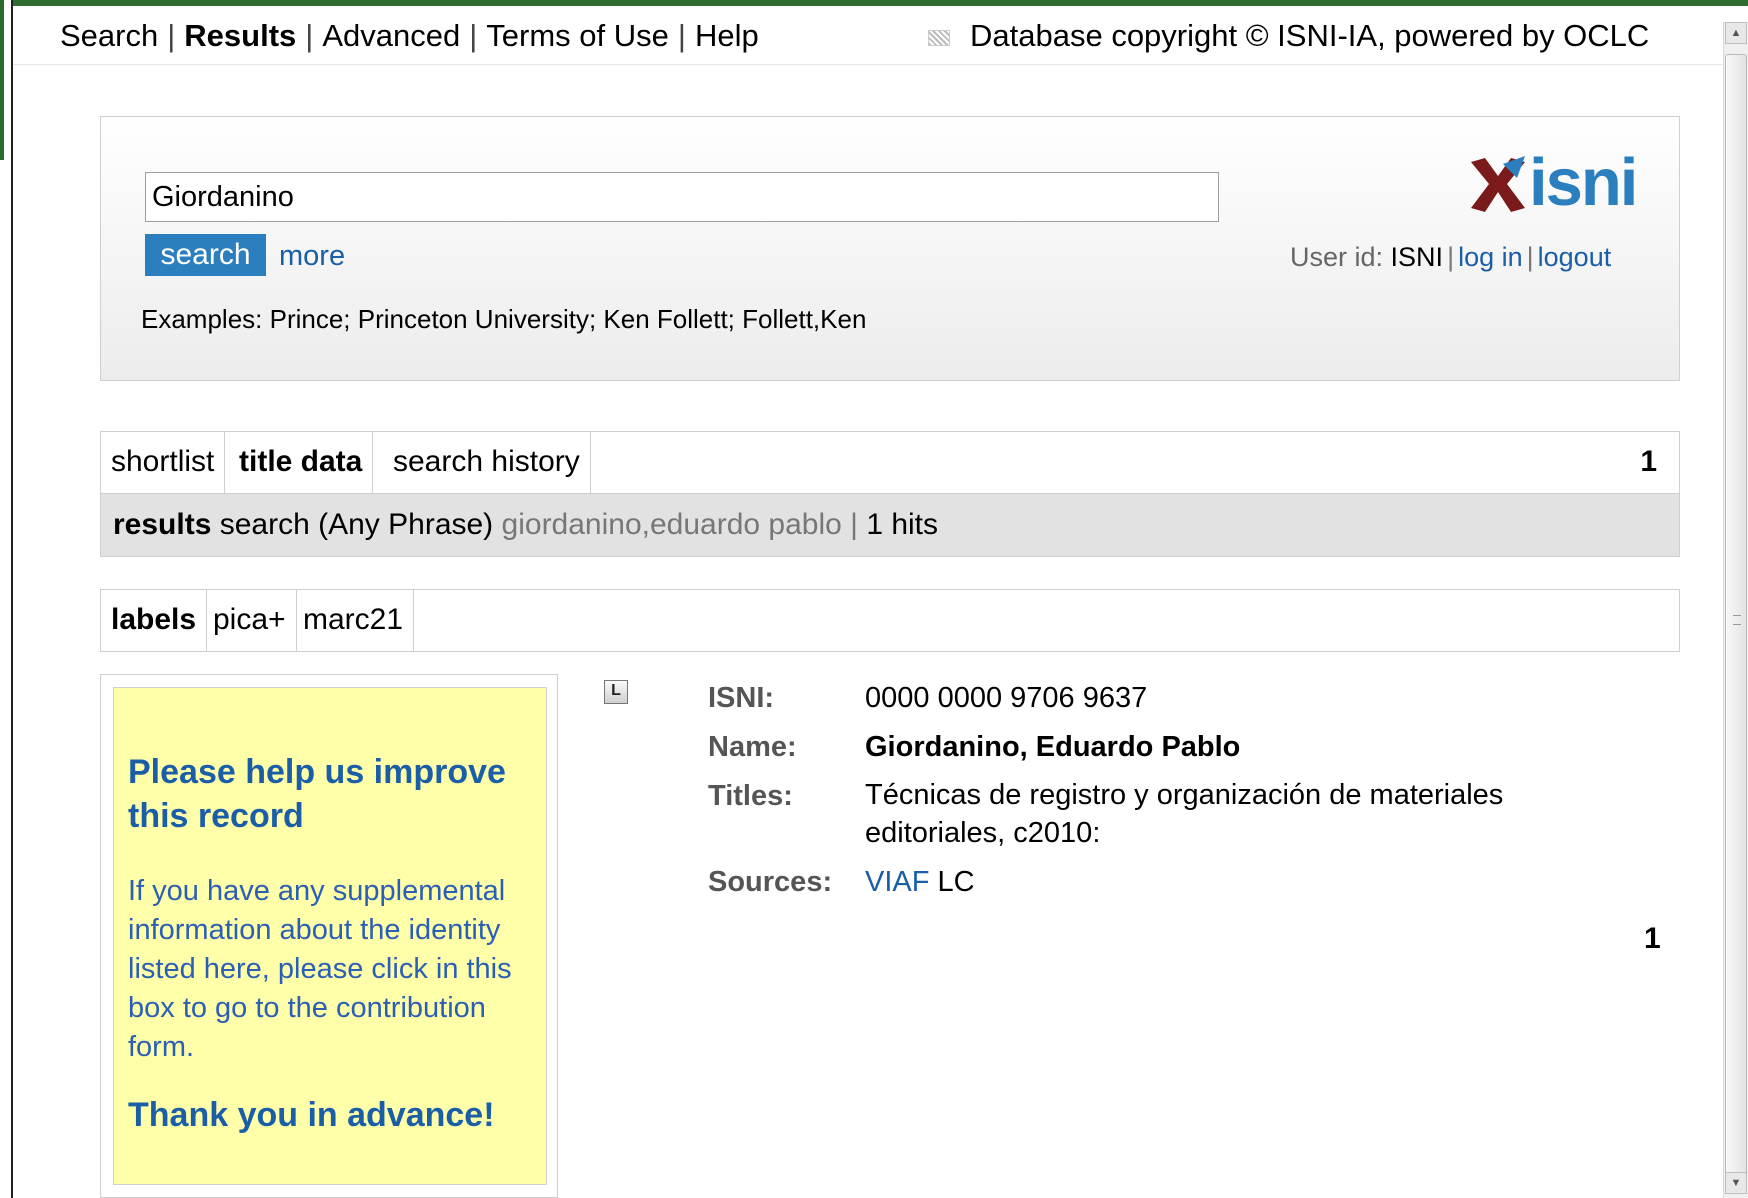  Describe the element at coordinates (6, 599) in the screenshot. I see `window-left-border` at that location.